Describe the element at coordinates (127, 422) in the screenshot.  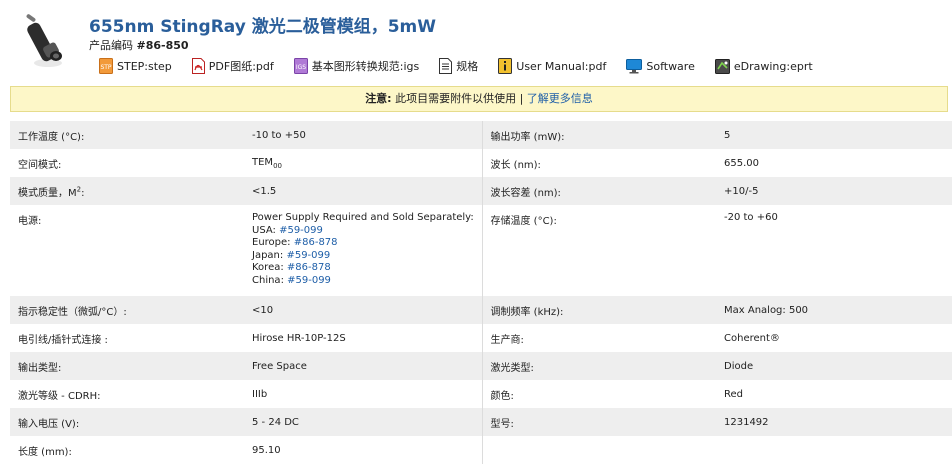
I see `spec-label: 输入电压 (V):` at that location.